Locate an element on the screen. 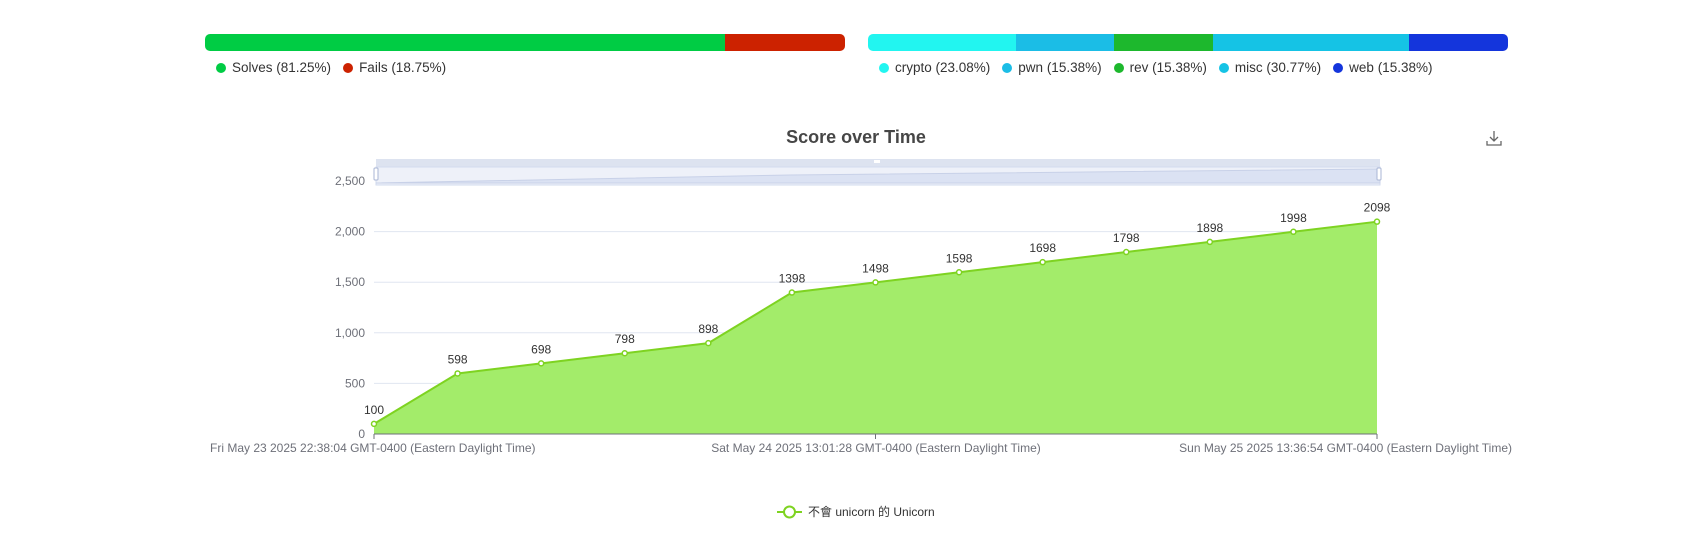 This screenshot has height=540, width=1695. data-label: 698 is located at coordinates (541, 349).